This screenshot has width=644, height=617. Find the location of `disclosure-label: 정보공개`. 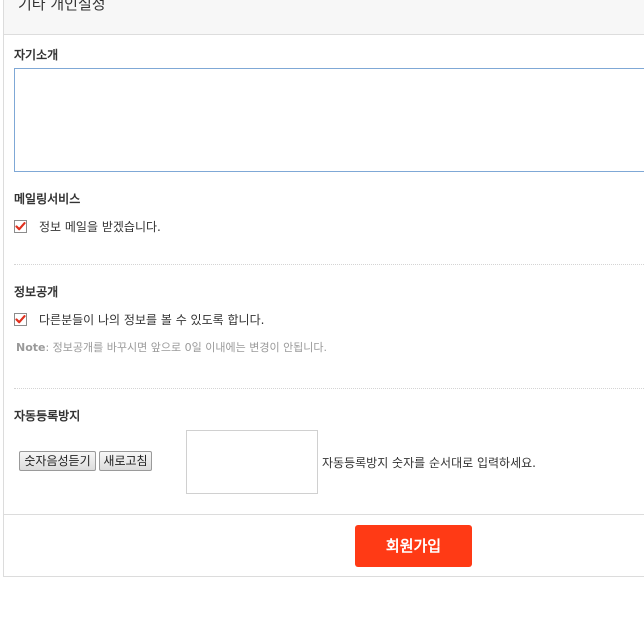

disclosure-label: 정보공개 is located at coordinates (36, 292).